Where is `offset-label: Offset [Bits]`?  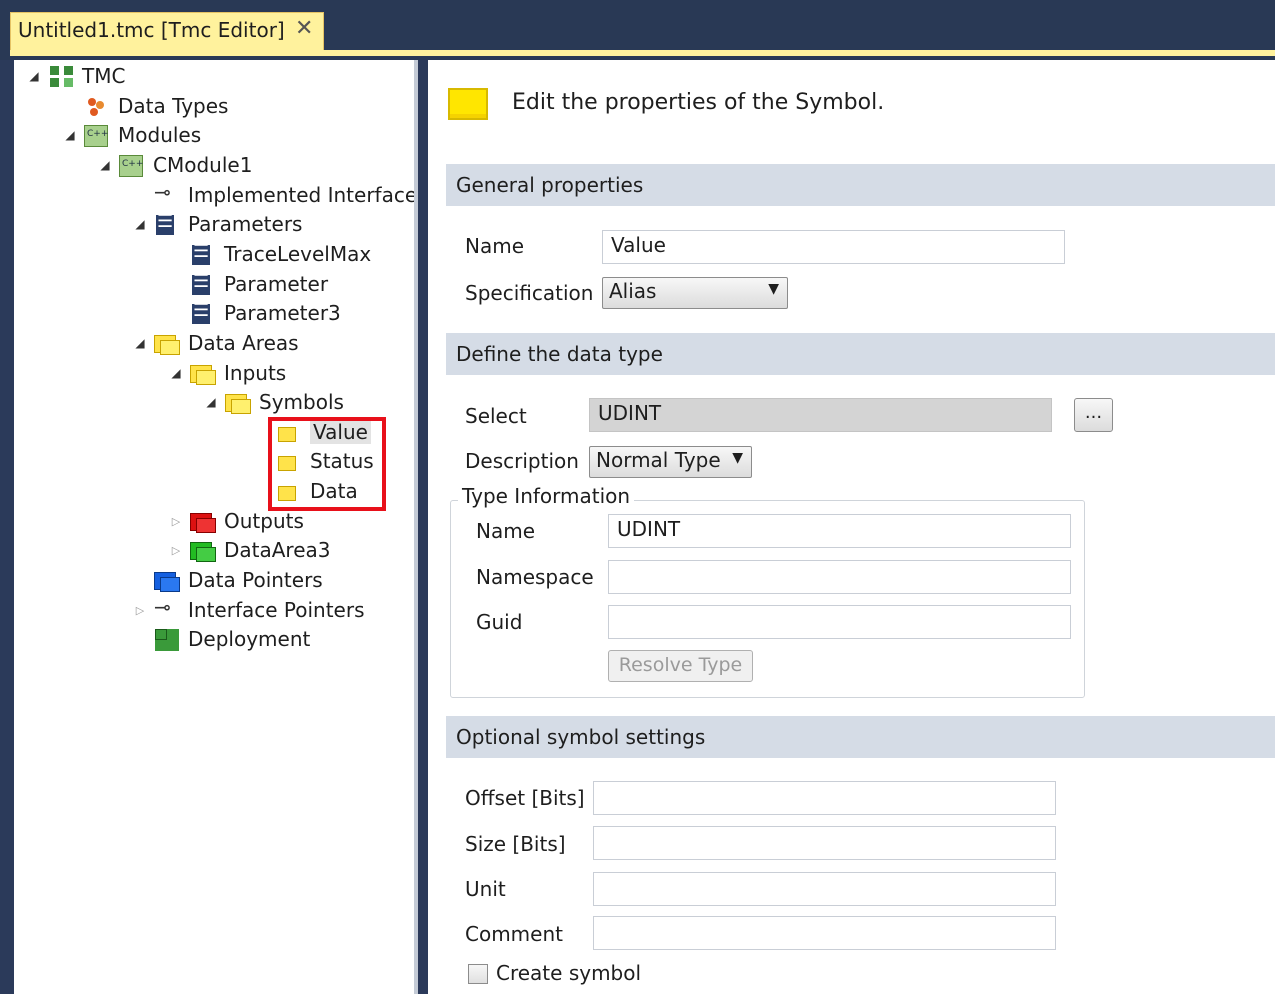
offset-label: Offset [Bits] is located at coordinates (525, 798).